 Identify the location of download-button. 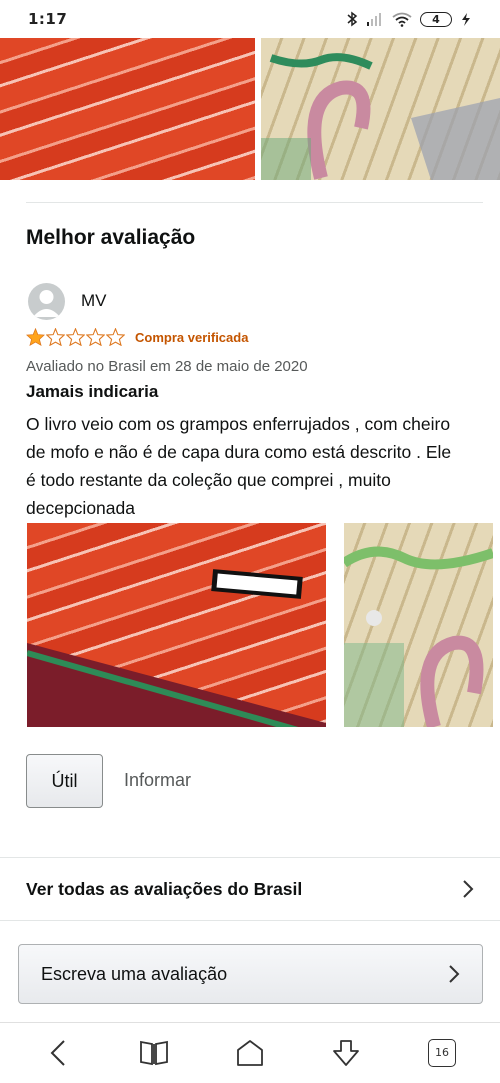
(346, 1053).